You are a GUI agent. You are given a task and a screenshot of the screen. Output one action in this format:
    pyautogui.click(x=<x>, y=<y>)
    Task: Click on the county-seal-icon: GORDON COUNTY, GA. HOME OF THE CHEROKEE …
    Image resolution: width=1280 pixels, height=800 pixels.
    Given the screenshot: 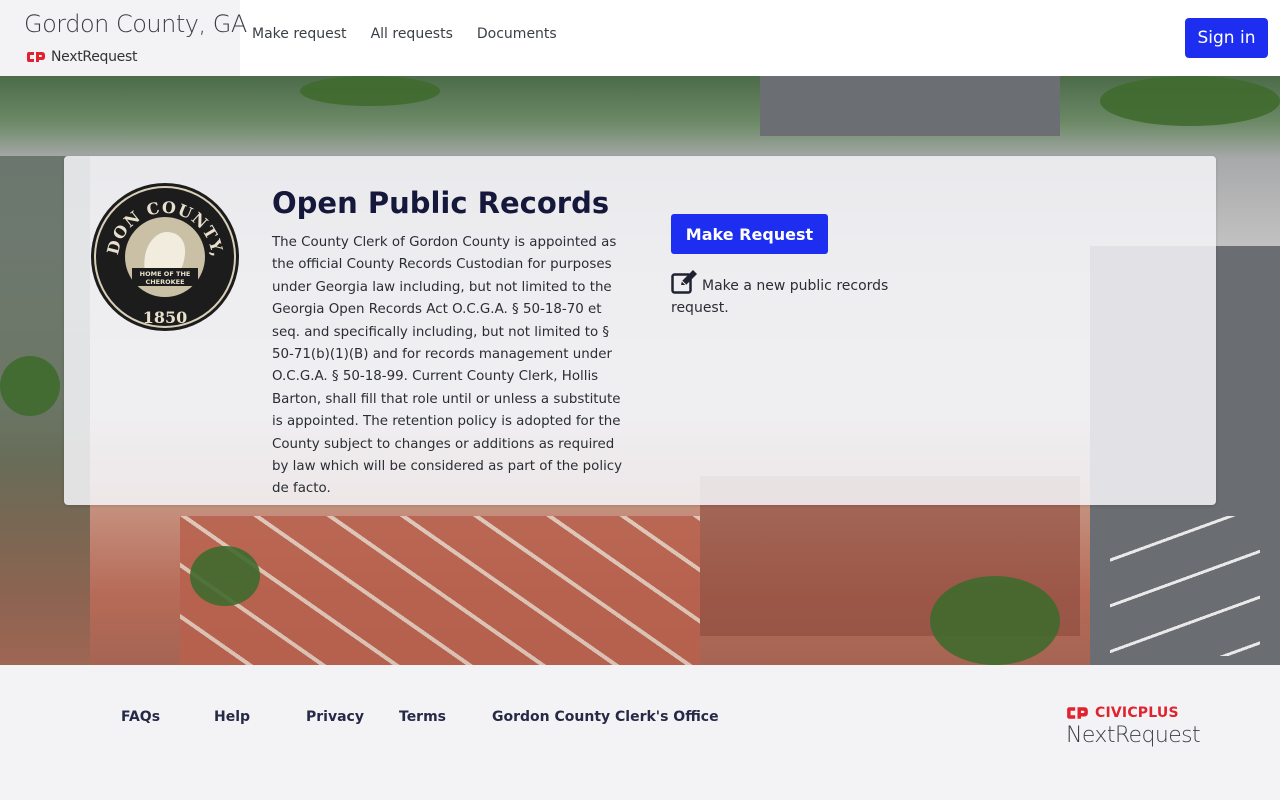 What is the action you would take?
    pyautogui.click(x=164, y=256)
    